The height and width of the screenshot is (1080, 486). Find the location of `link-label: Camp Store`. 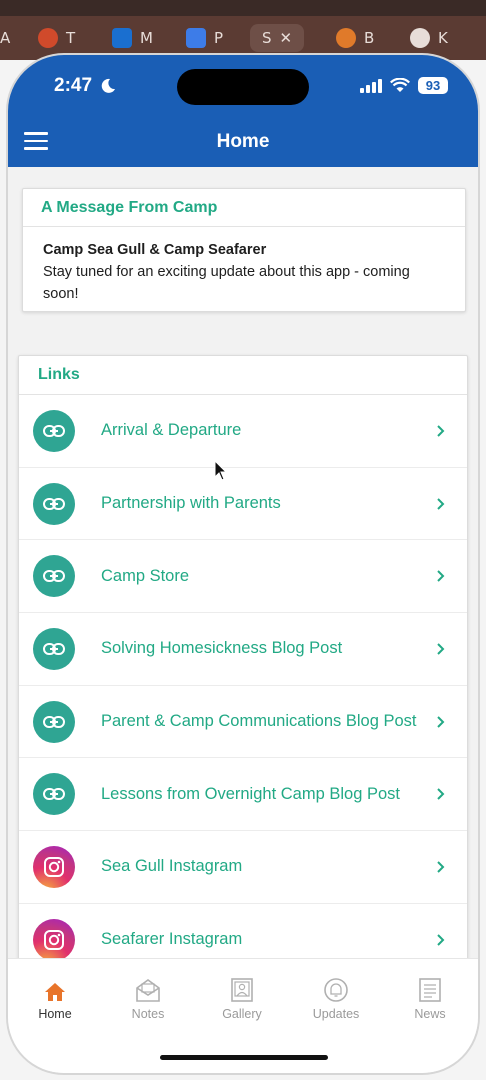

link-label: Camp Store is located at coordinates (145, 575).